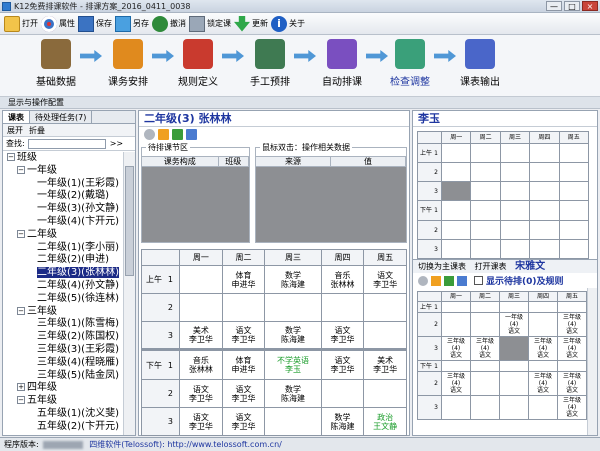 The width and height of the screenshot is (600, 451). I want to click on tree-class-item: 三年级(1)(陈雪梅), so click(63, 324).